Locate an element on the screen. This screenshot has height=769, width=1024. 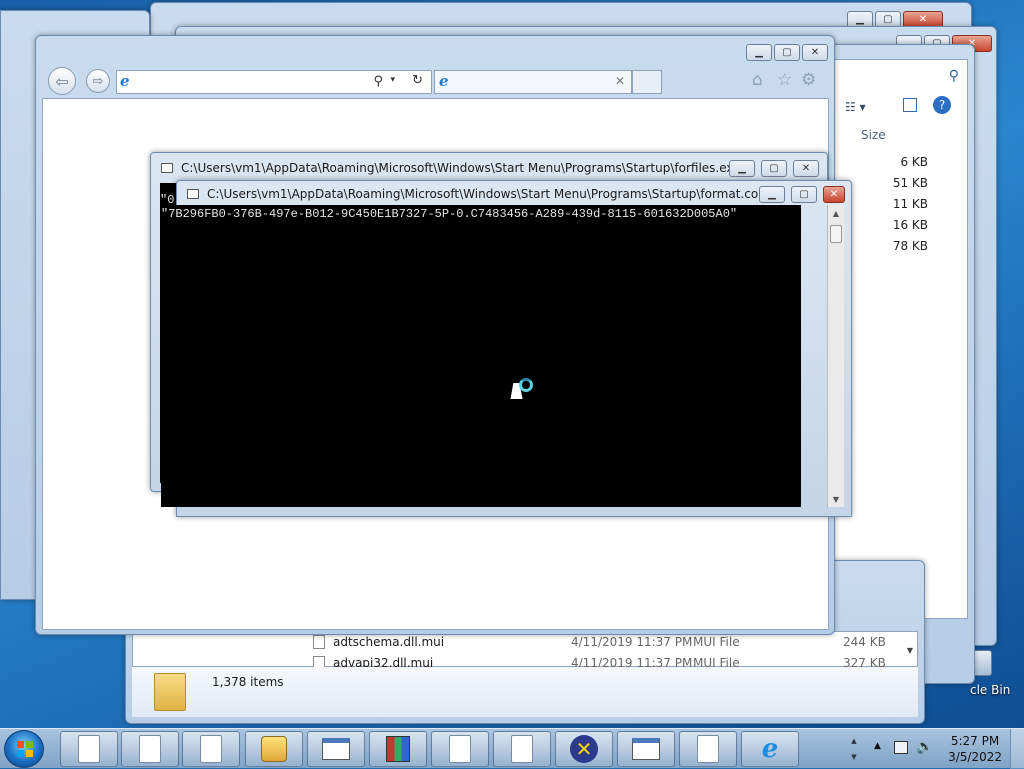
clock-date: 3/5/2022 is located at coordinates (975, 757).